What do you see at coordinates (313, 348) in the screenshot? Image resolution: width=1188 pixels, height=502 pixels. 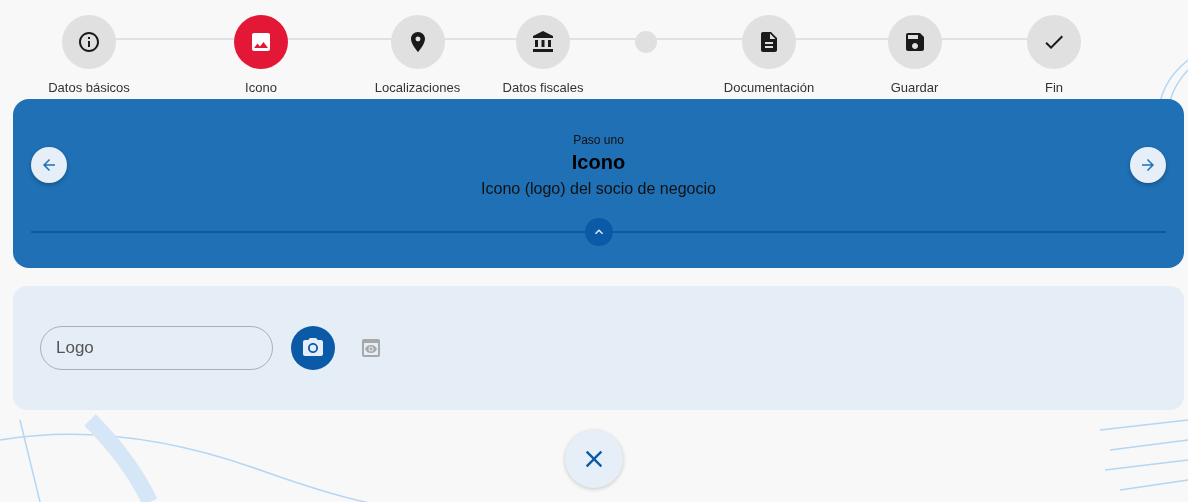 I see `camera-button` at bounding box center [313, 348].